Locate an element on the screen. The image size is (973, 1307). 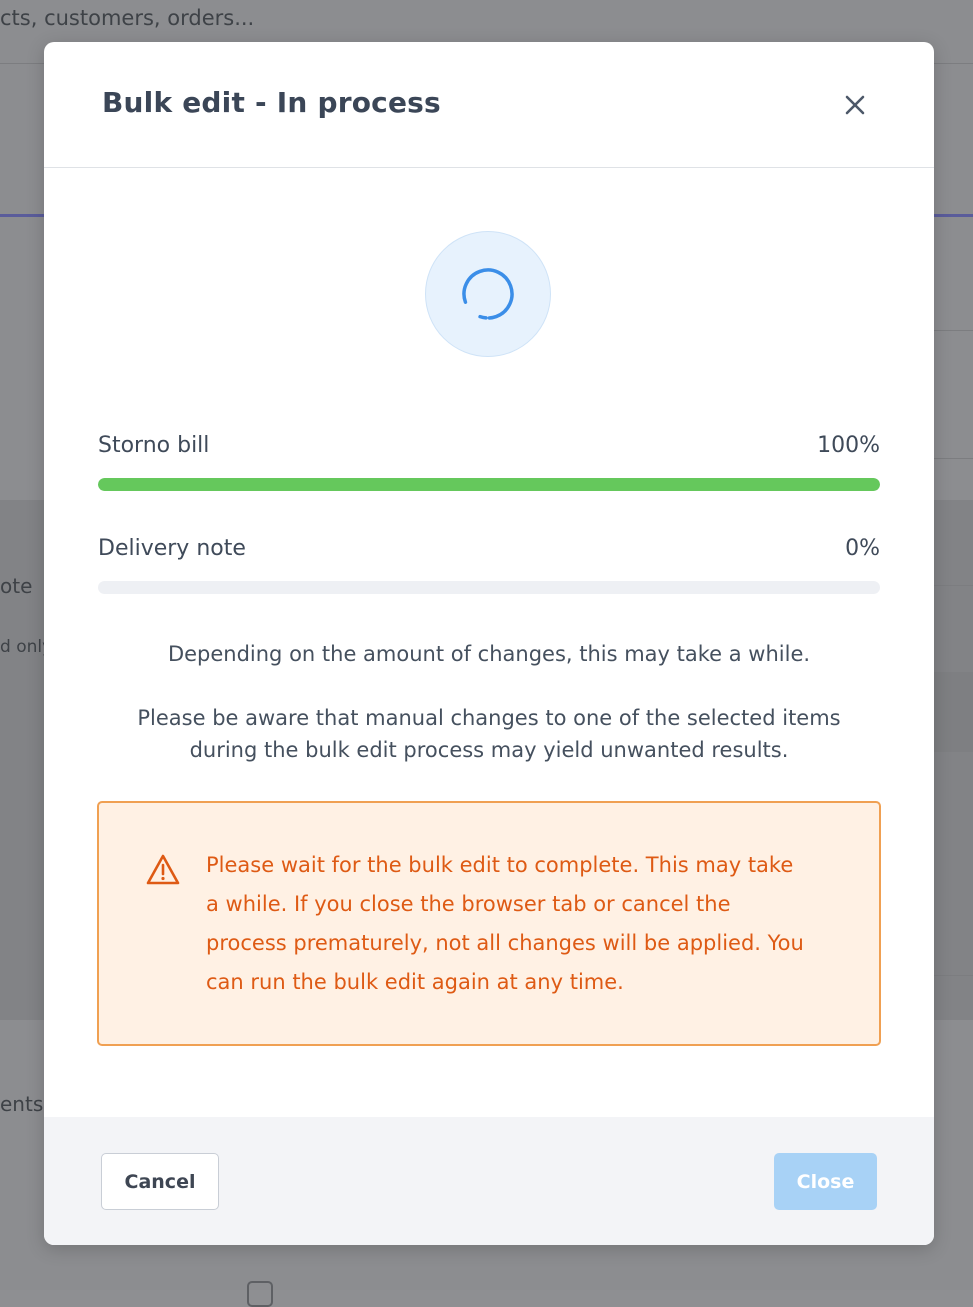
background-checkbox is located at coordinates (260, 1294).